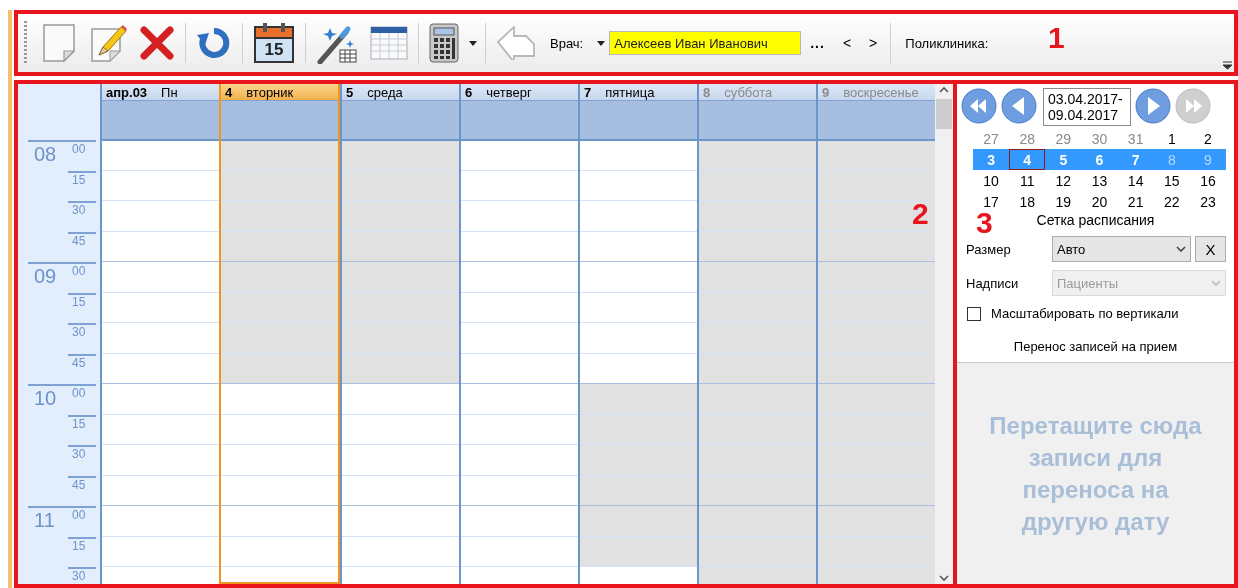 The height and width of the screenshot is (588, 1238). What do you see at coordinates (1171, 201) in the screenshot?
I see `calendar-day: 22` at bounding box center [1171, 201].